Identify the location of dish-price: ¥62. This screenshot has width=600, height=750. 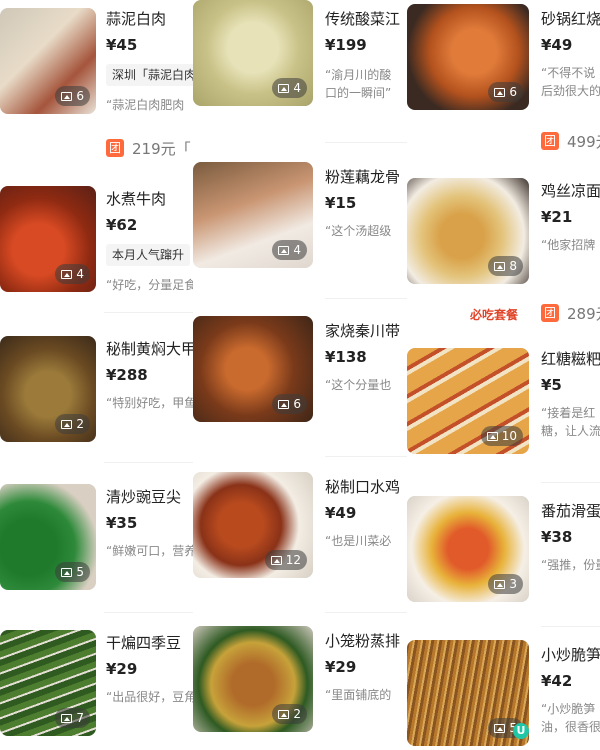
(122, 225).